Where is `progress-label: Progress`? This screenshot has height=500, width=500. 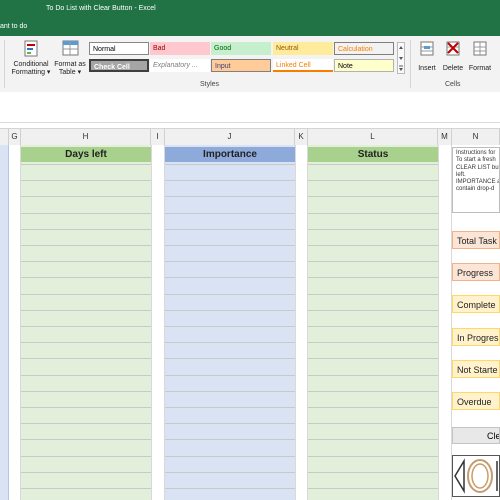 progress-label: Progress is located at coordinates (476, 272).